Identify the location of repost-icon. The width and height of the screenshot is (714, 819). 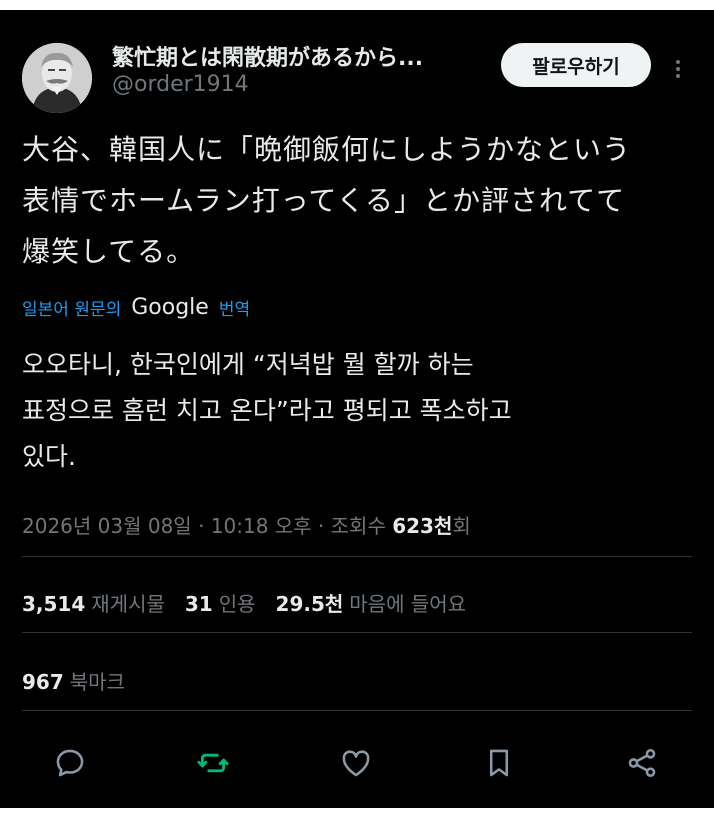
(213, 763).